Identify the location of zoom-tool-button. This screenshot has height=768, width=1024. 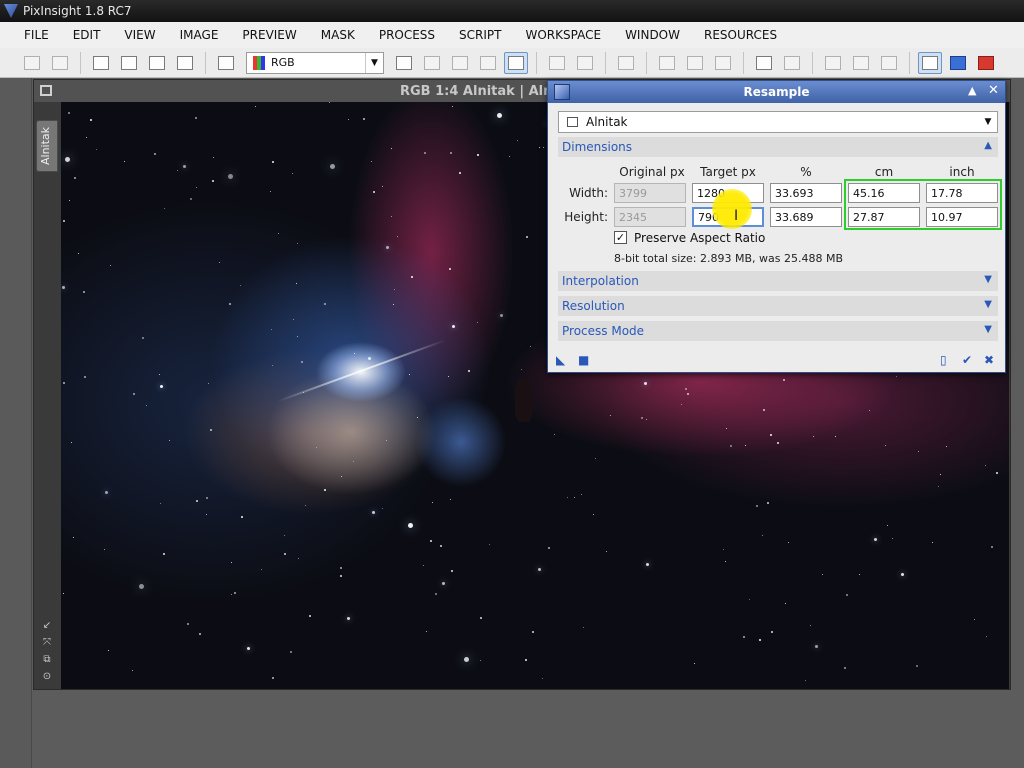
(516, 62).